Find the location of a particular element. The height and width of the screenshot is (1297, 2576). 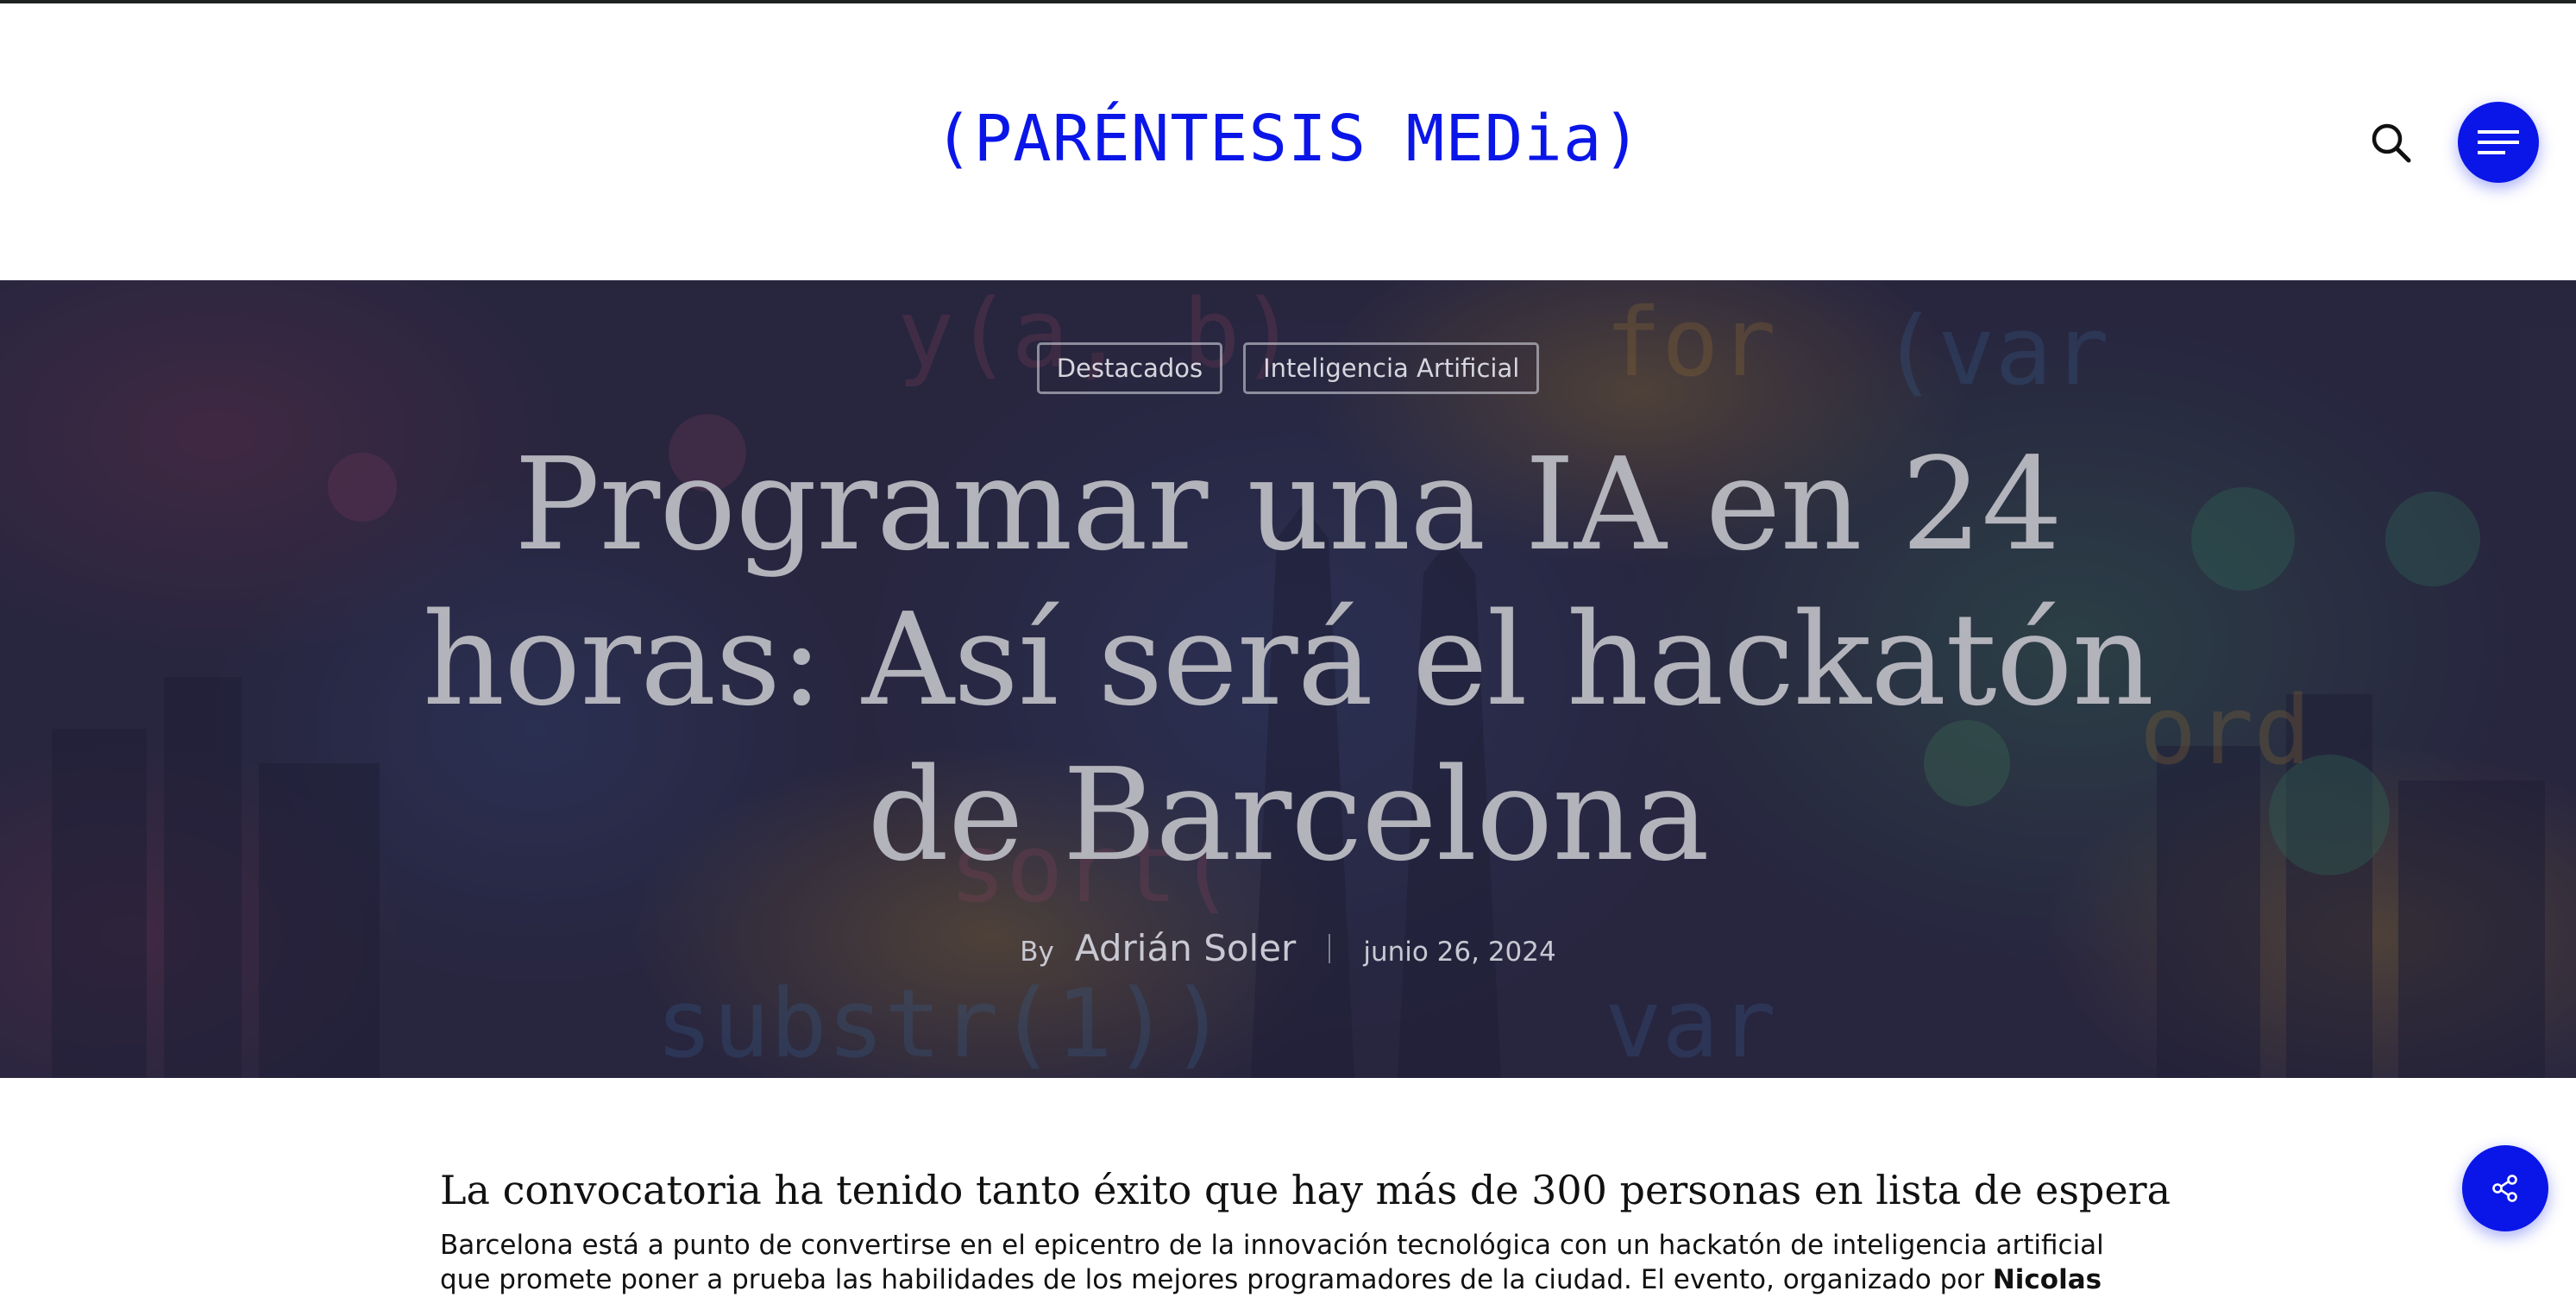

search-icon is located at coordinates (2391, 143).